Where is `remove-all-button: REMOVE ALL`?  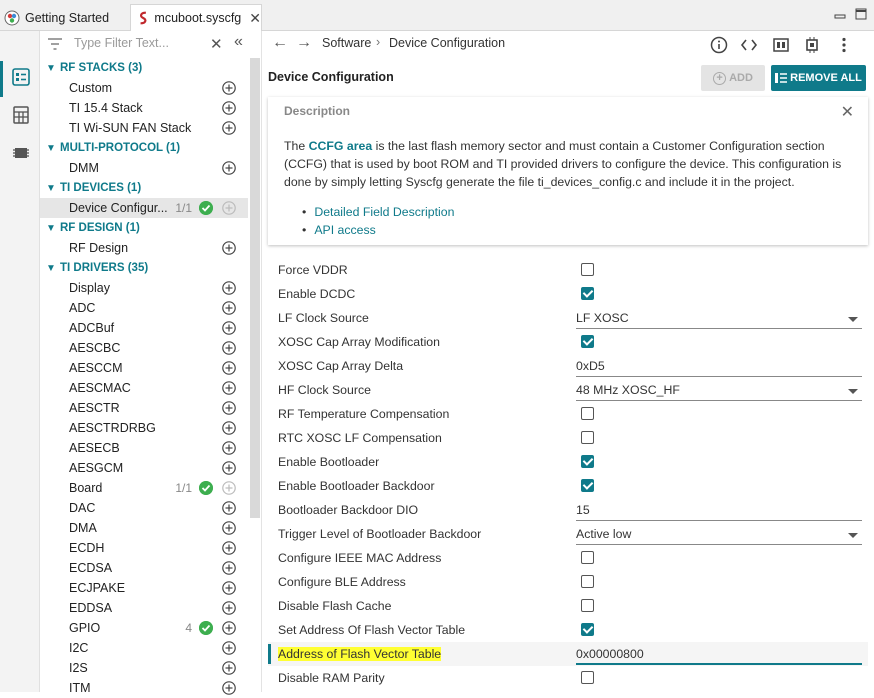 remove-all-button: REMOVE ALL is located at coordinates (818, 78).